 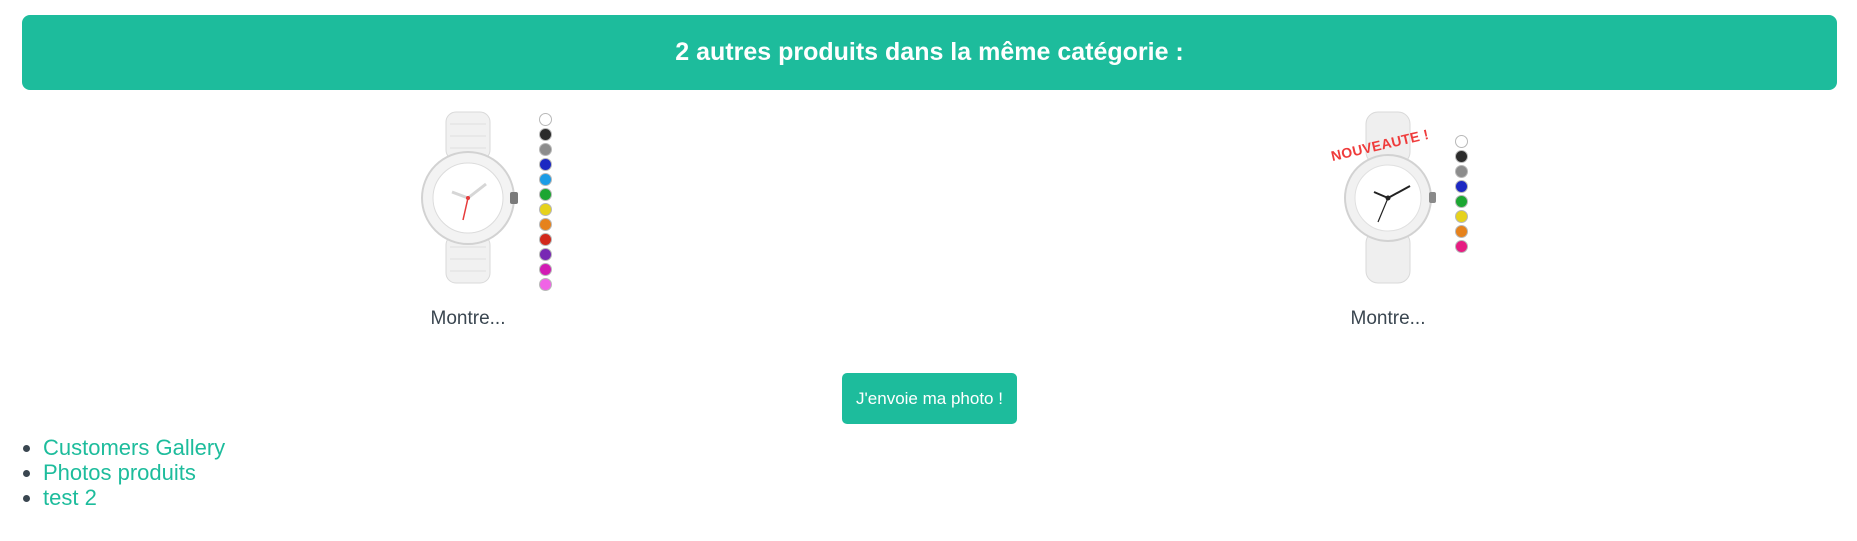 What do you see at coordinates (134, 497) in the screenshot?
I see `list-item: test 2` at bounding box center [134, 497].